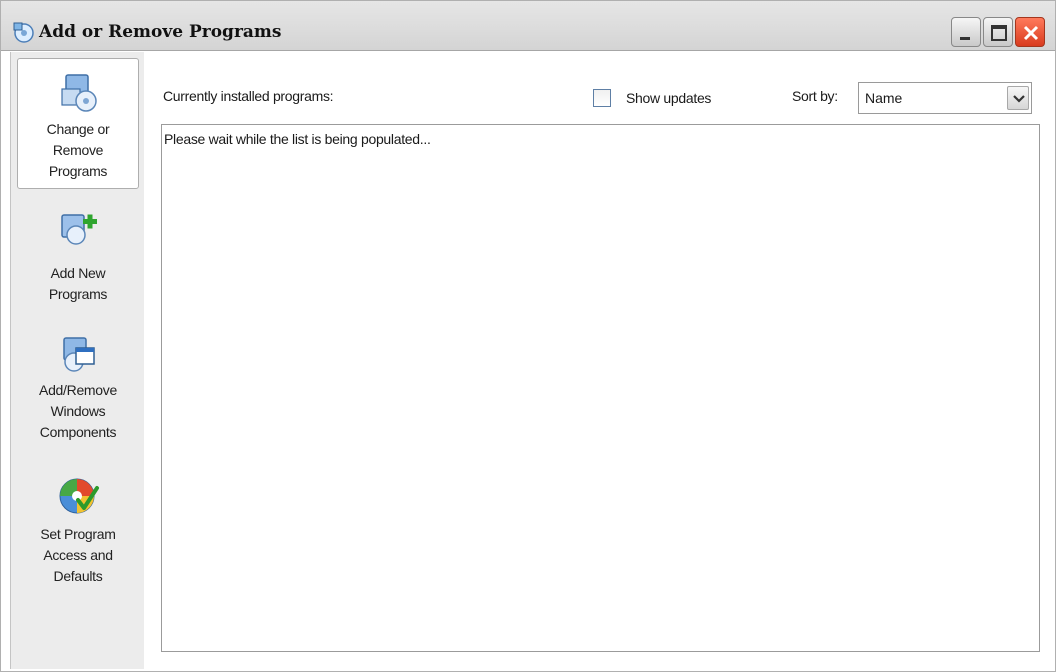 Image resolution: width=1056 pixels, height=672 pixels. What do you see at coordinates (248, 96) in the screenshot?
I see `installed-programs-label: Currently installed programs:` at bounding box center [248, 96].